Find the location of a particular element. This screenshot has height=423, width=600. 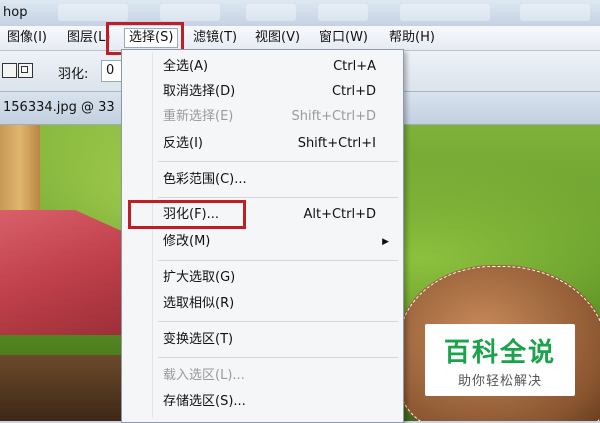

menu-item-select-all: 全选(A) Ctrl+A is located at coordinates (262, 67).